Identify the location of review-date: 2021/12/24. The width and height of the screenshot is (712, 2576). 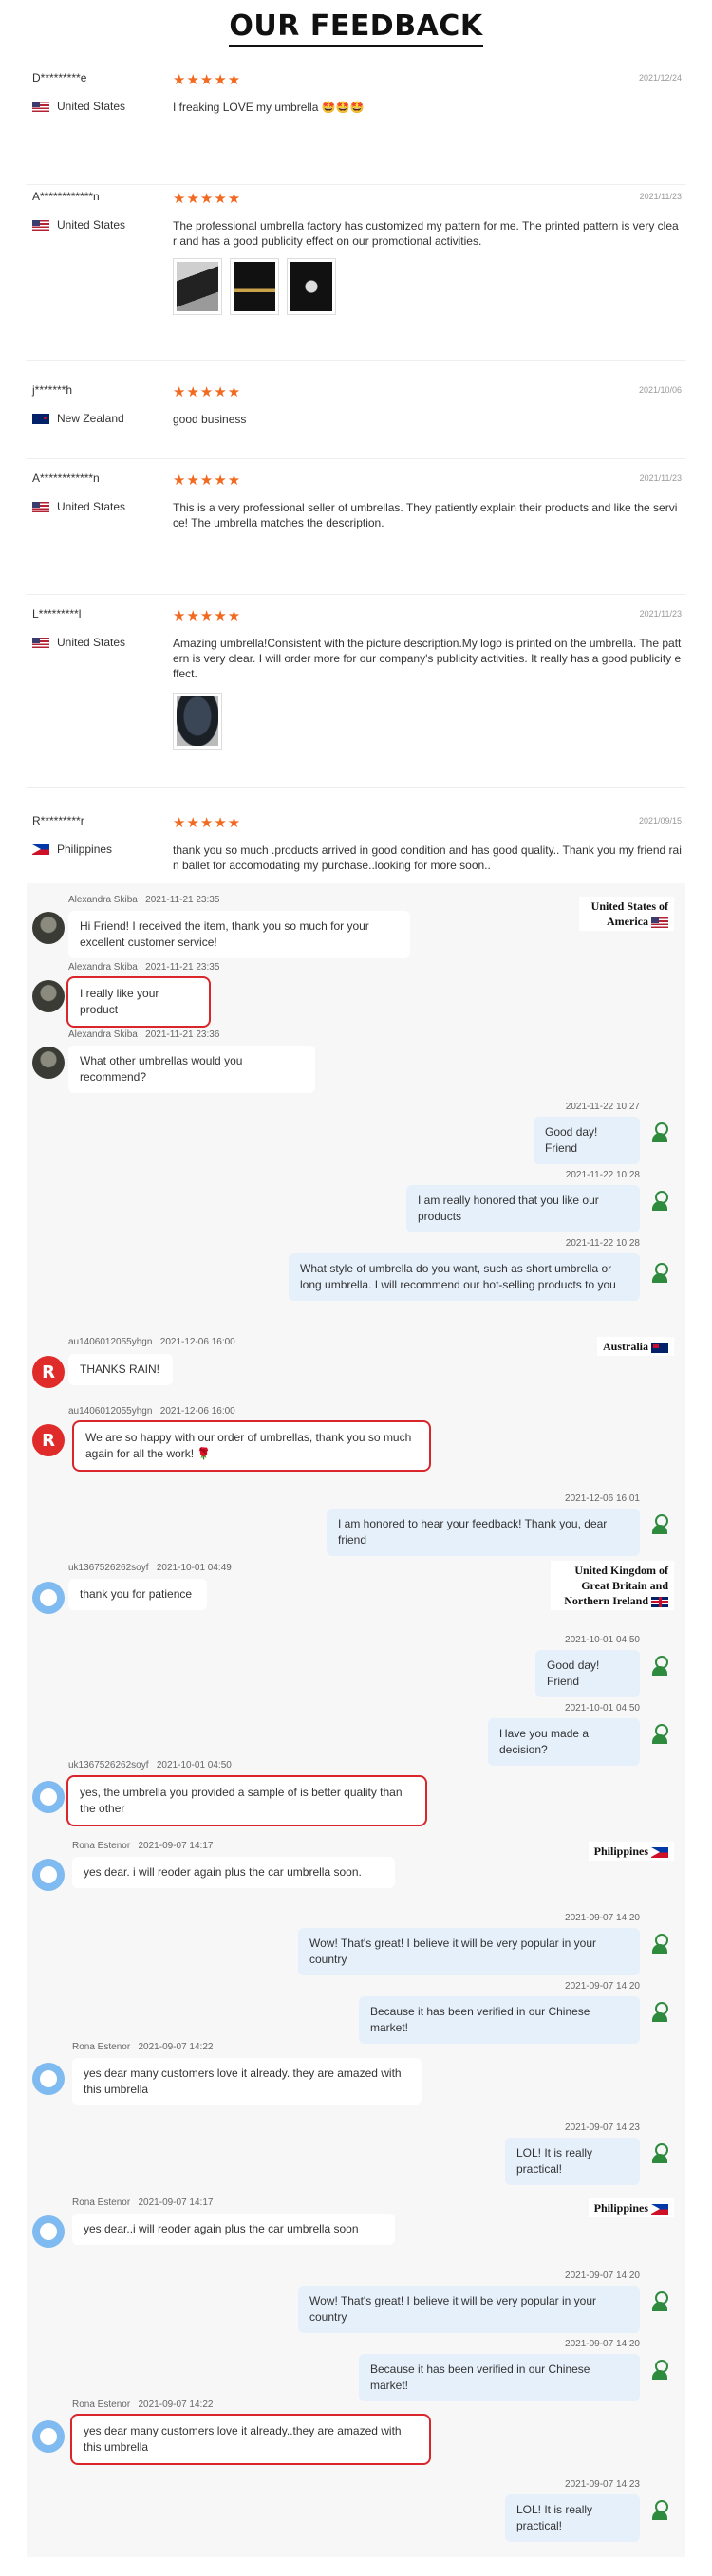
(660, 78).